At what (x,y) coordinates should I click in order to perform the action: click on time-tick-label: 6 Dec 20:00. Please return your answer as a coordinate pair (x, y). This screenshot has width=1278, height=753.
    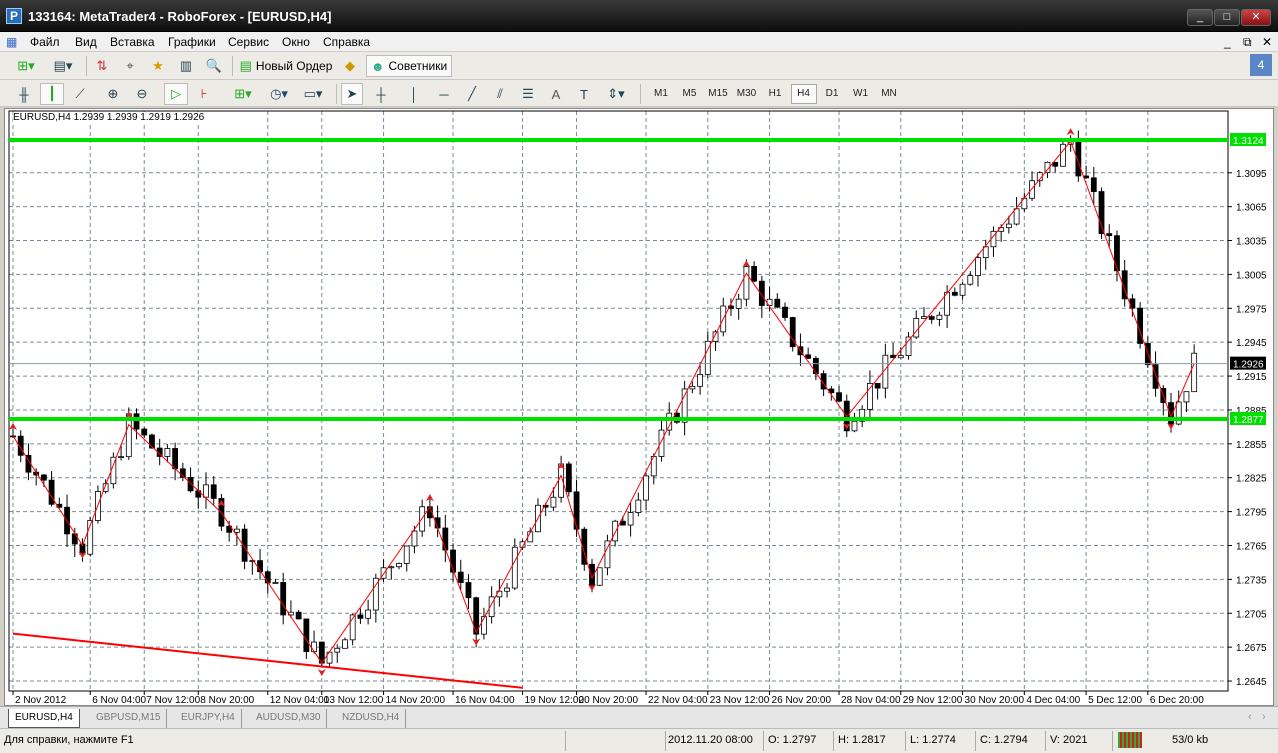
    Looking at the image, I should click on (1177, 700).